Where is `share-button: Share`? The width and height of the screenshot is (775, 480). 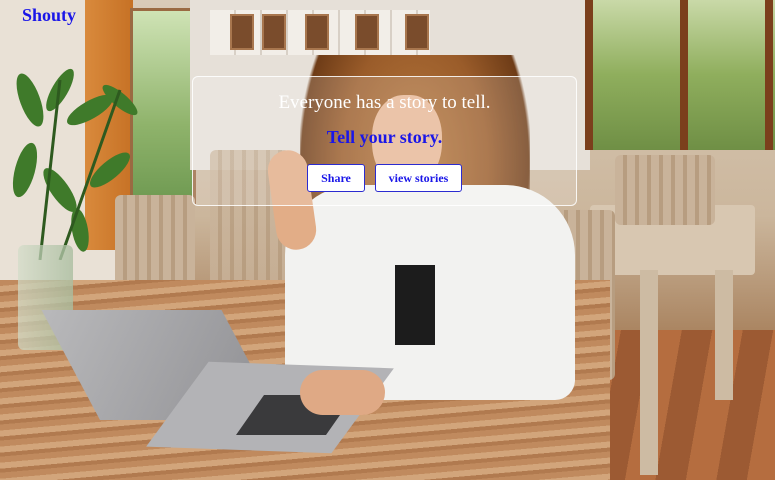
share-button: Share is located at coordinates (336, 178).